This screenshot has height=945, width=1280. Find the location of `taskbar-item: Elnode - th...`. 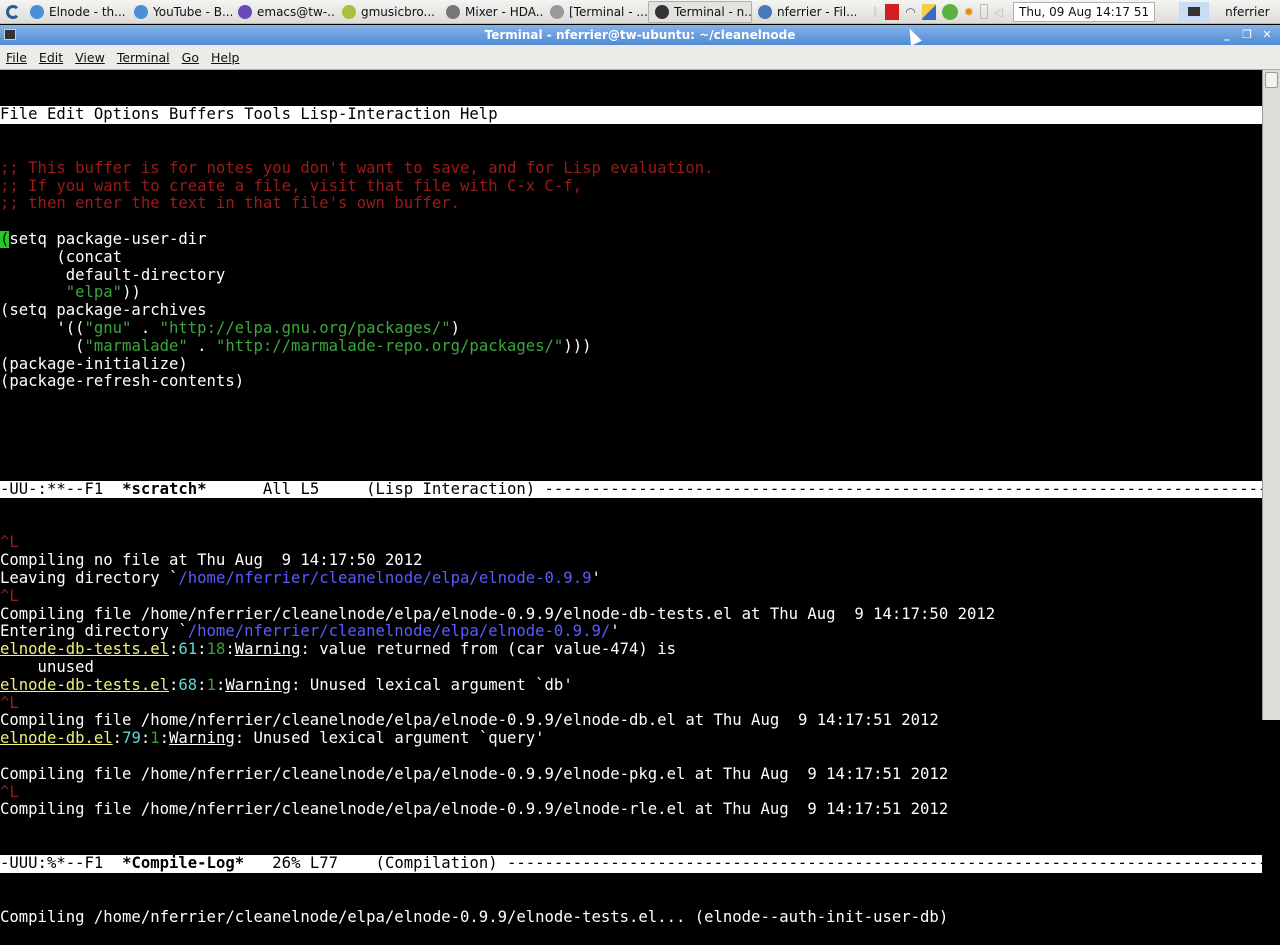

taskbar-item: Elnode - th... is located at coordinates (76, 12).